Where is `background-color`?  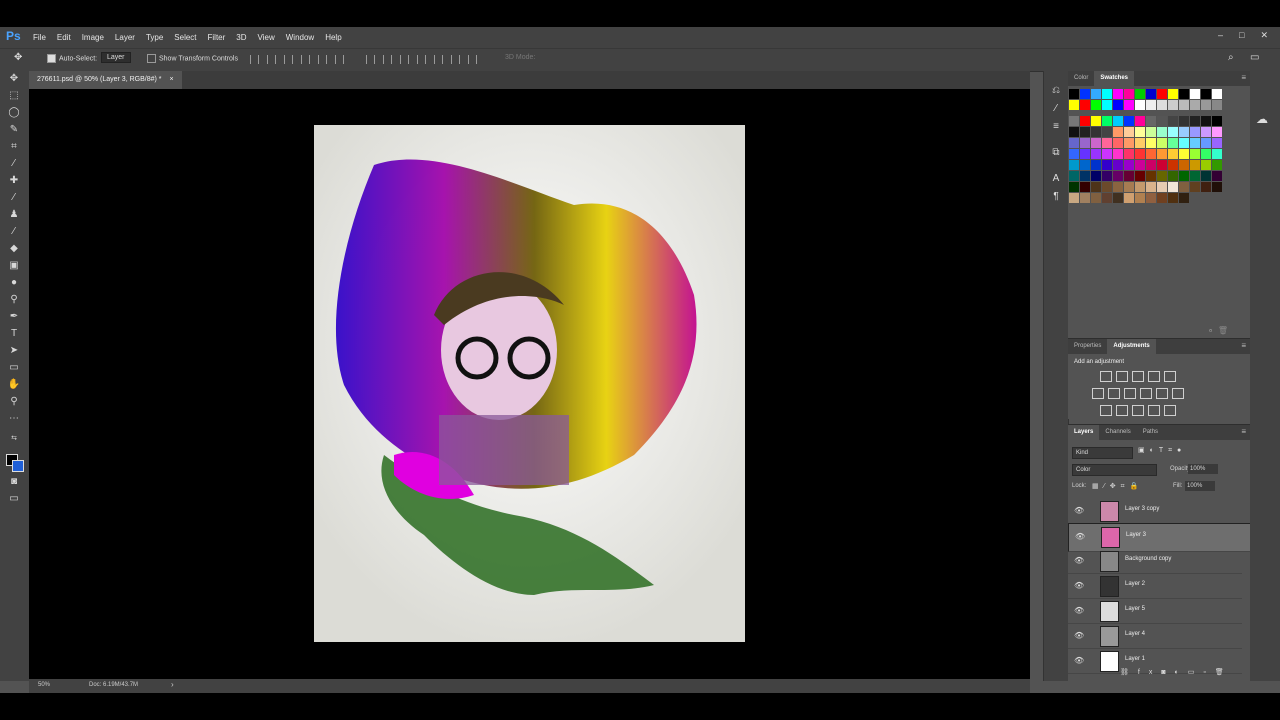 background-color is located at coordinates (18, 466).